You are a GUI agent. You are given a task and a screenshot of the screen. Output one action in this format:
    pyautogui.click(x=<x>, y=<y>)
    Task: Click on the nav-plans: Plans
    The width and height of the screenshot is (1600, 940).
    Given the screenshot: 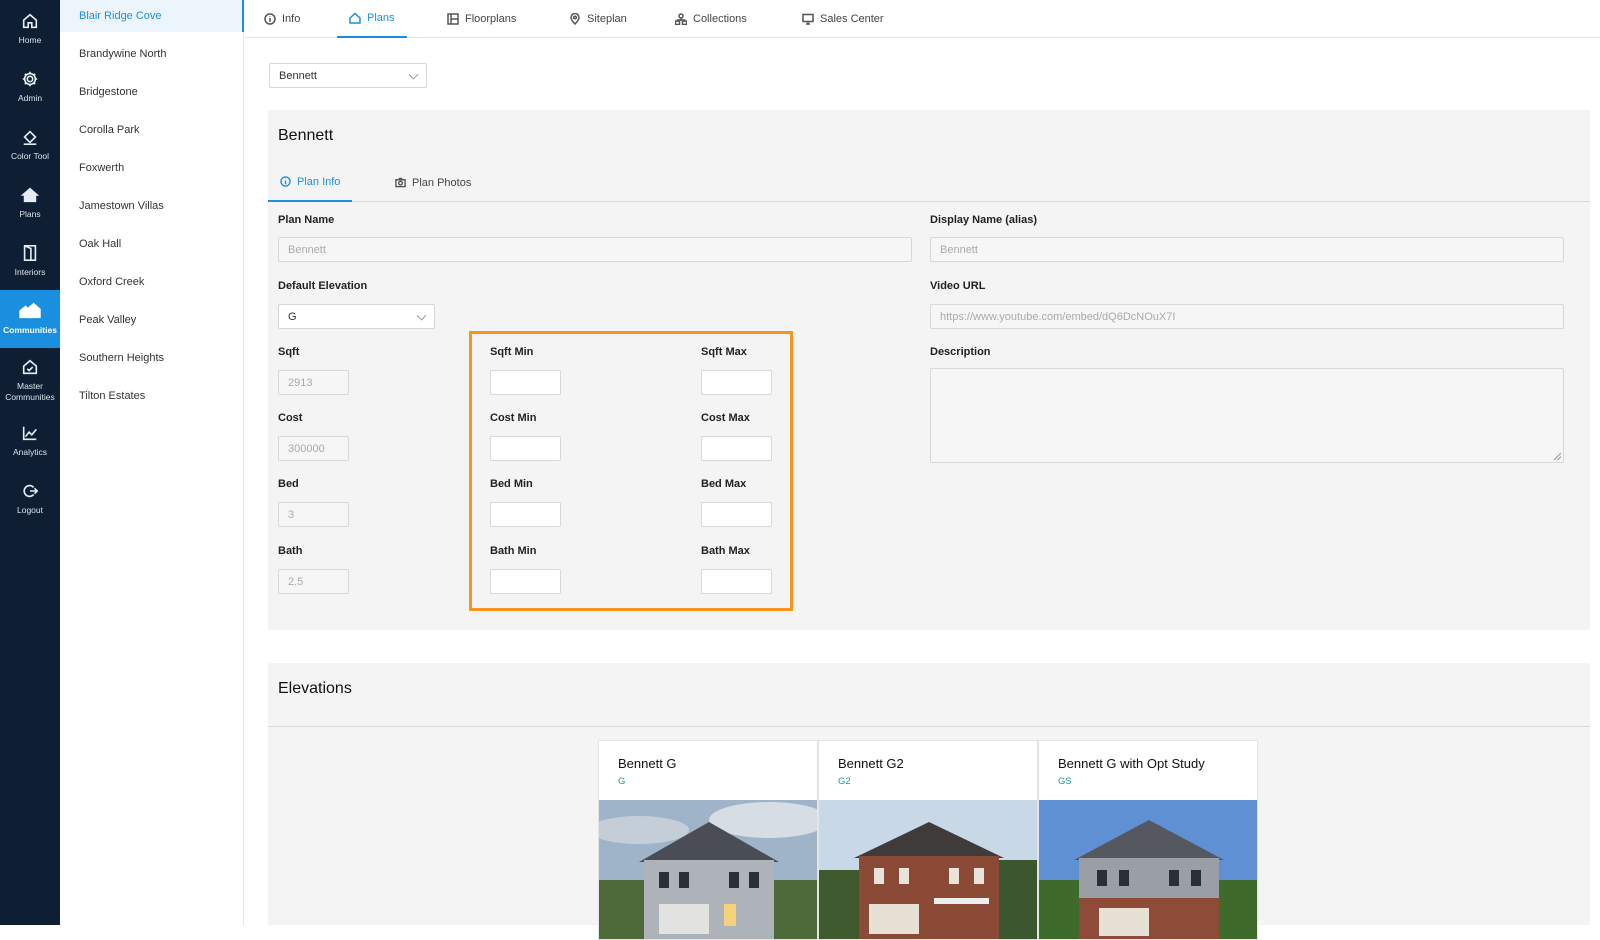 What is the action you would take?
    pyautogui.click(x=30, y=203)
    